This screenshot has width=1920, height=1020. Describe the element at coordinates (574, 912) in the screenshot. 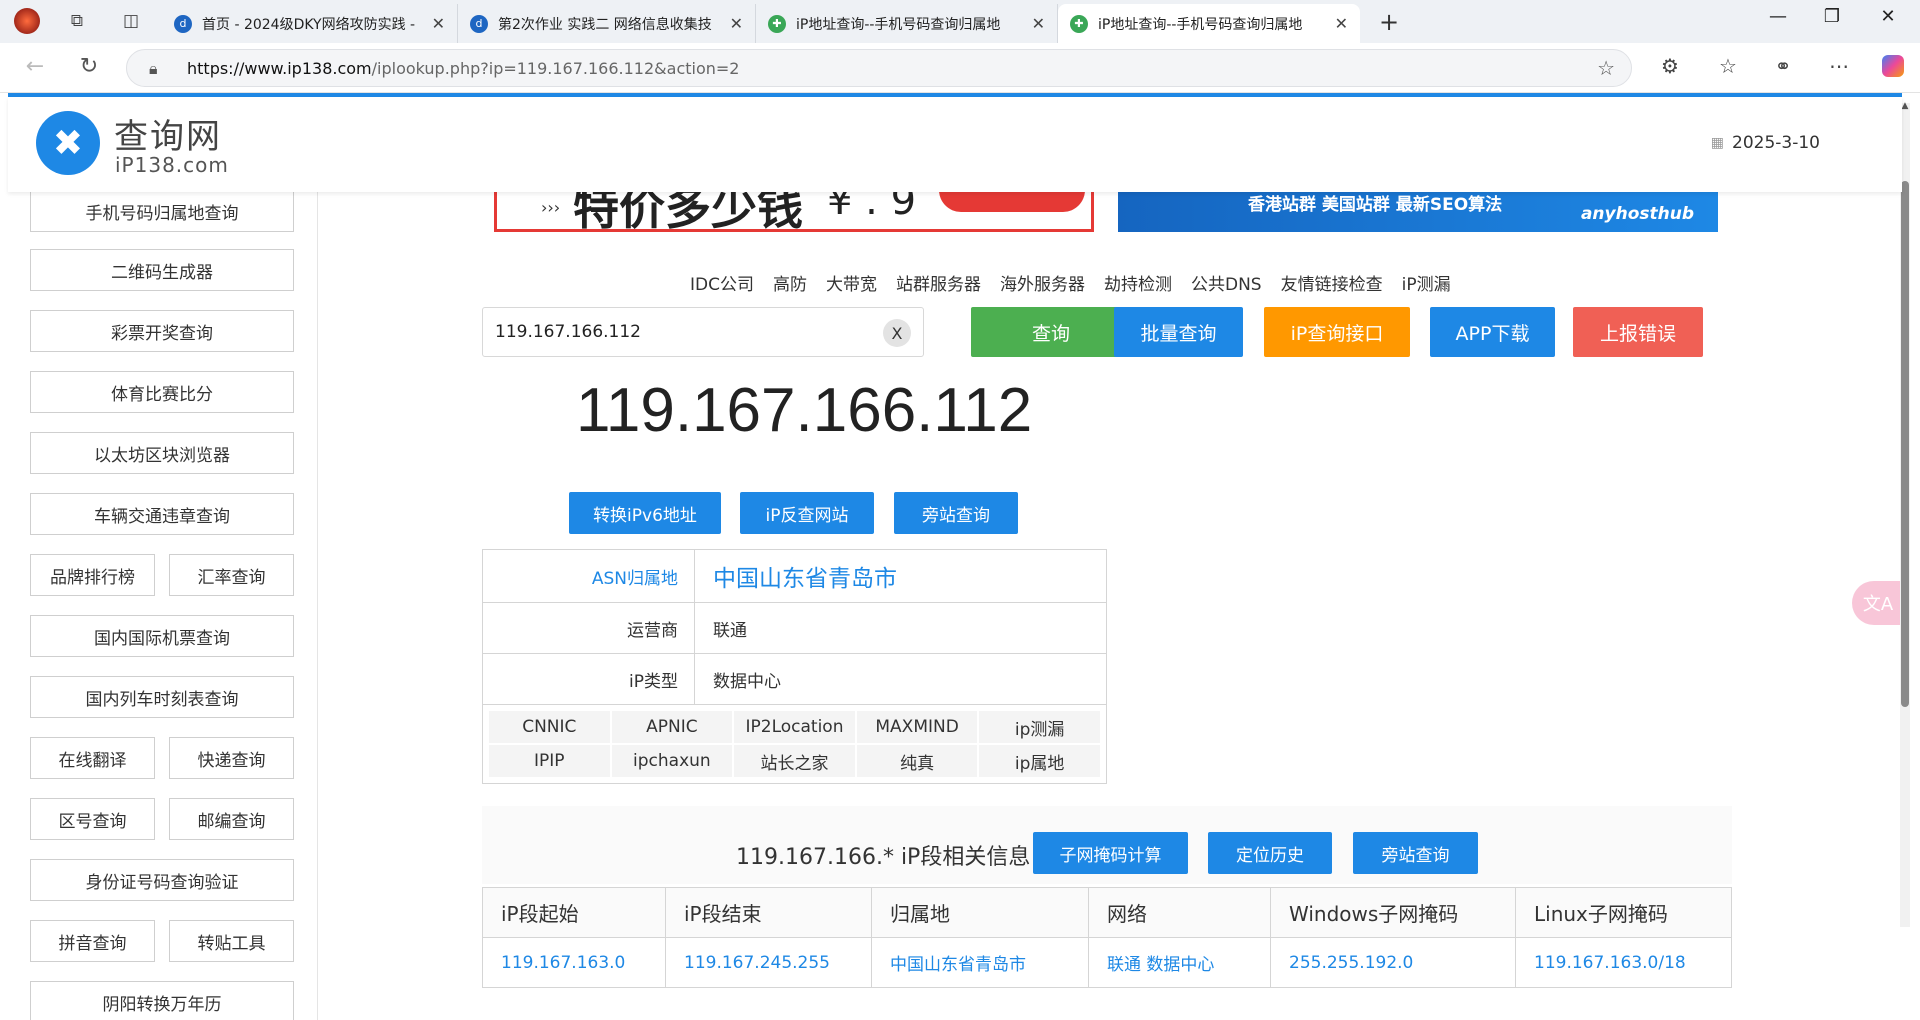

I see `table-header: iP段起始` at that location.